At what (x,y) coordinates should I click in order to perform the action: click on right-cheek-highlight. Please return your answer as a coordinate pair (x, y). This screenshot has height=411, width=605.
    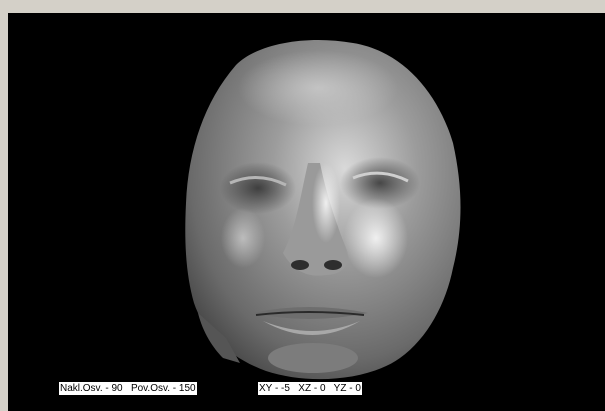
    Looking at the image, I should click on (376, 238).